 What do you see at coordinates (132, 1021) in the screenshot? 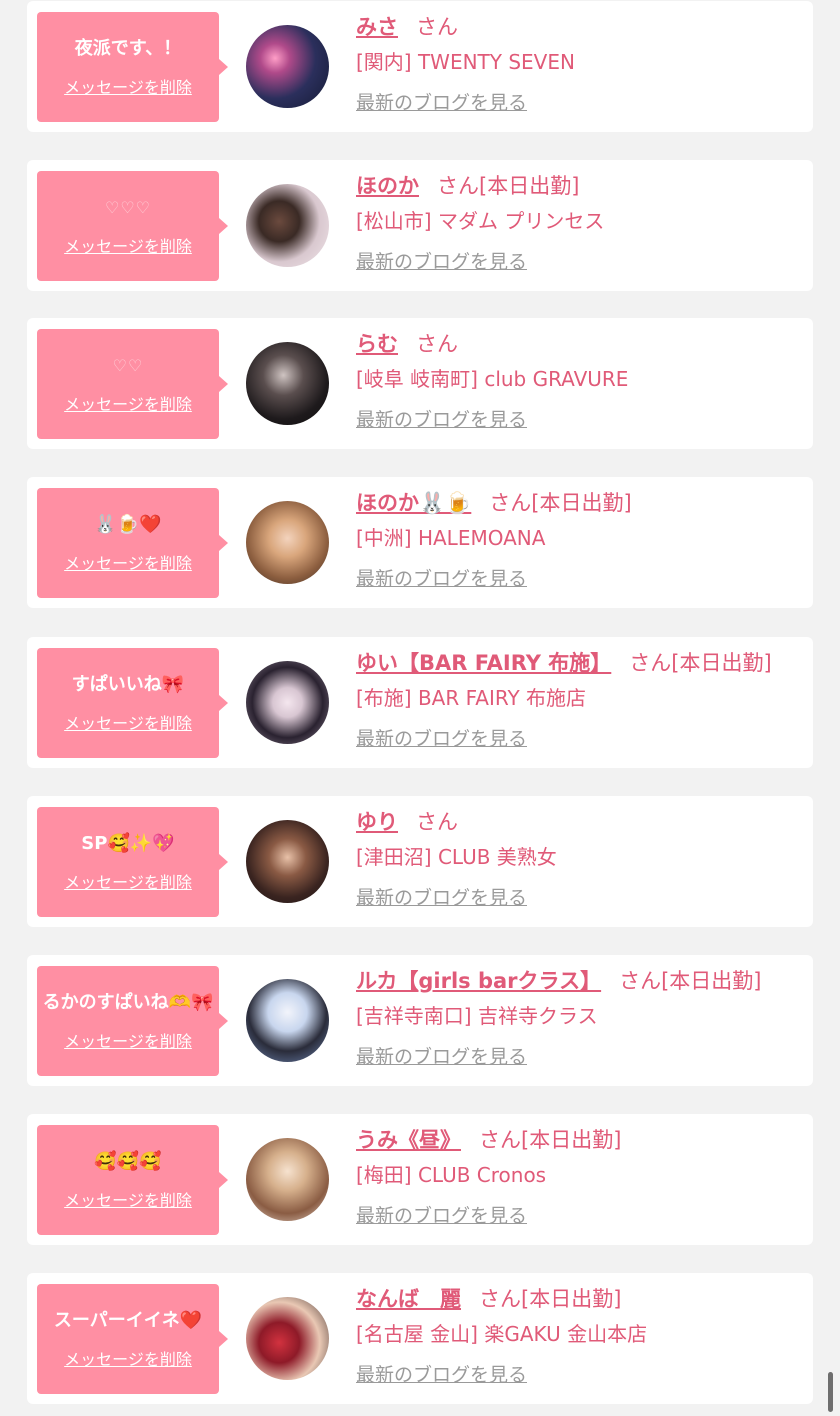
I see `message-bubble: るかのすぱいね🫶🎀 メッセージを削除` at bounding box center [132, 1021].